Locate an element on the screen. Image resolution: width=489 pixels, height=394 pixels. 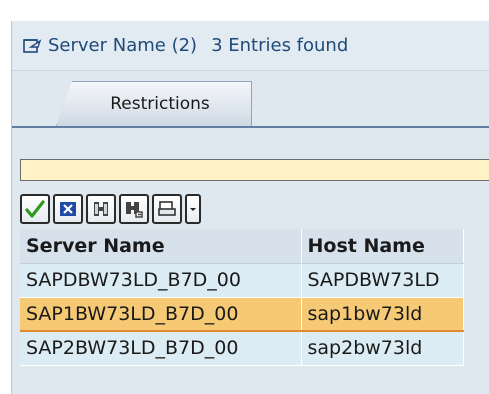
message-bar is located at coordinates (254, 170).